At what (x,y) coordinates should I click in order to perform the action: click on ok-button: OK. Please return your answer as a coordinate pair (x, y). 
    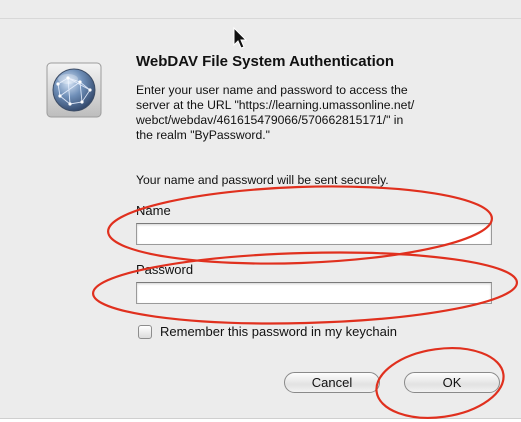
    Looking at the image, I should click on (452, 382).